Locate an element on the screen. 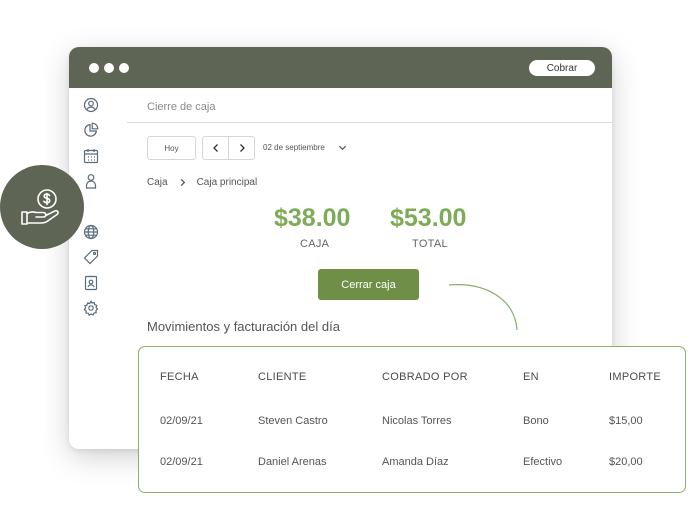  window-controls is located at coordinates (109, 68).